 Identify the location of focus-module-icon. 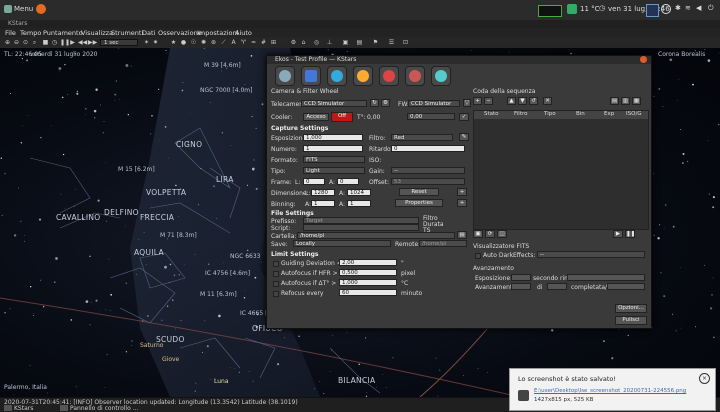
(363, 76).